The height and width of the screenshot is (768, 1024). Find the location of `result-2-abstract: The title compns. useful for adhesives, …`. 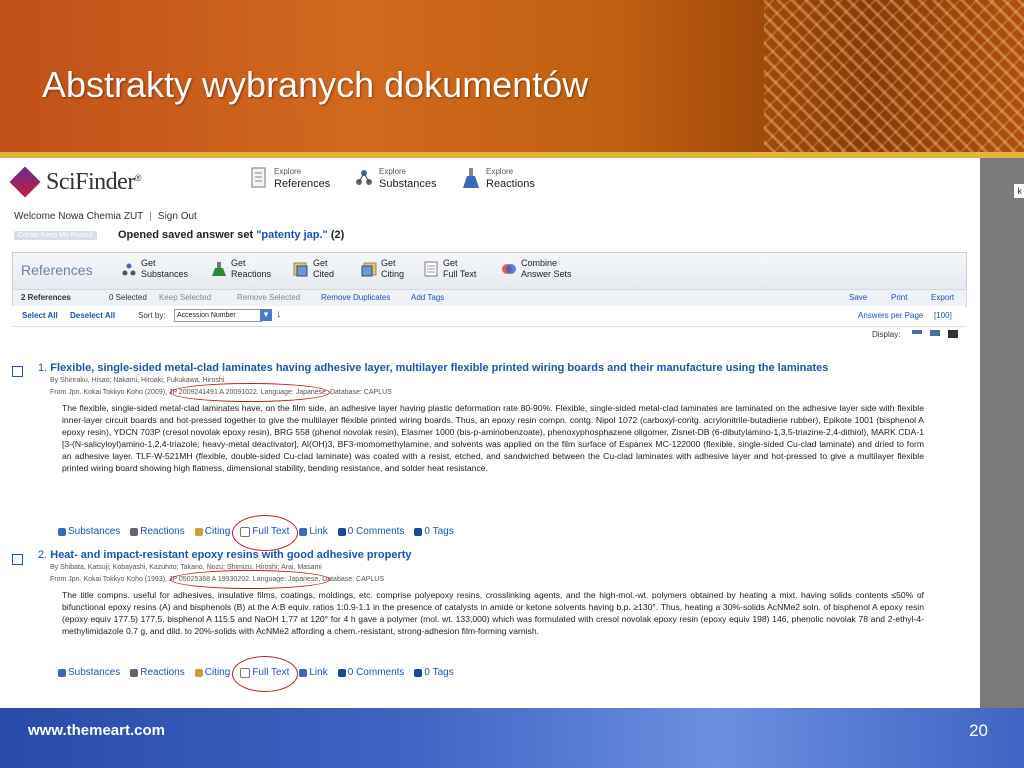

result-2-abstract: The title compns. useful for adhesives, … is located at coordinates (493, 613).